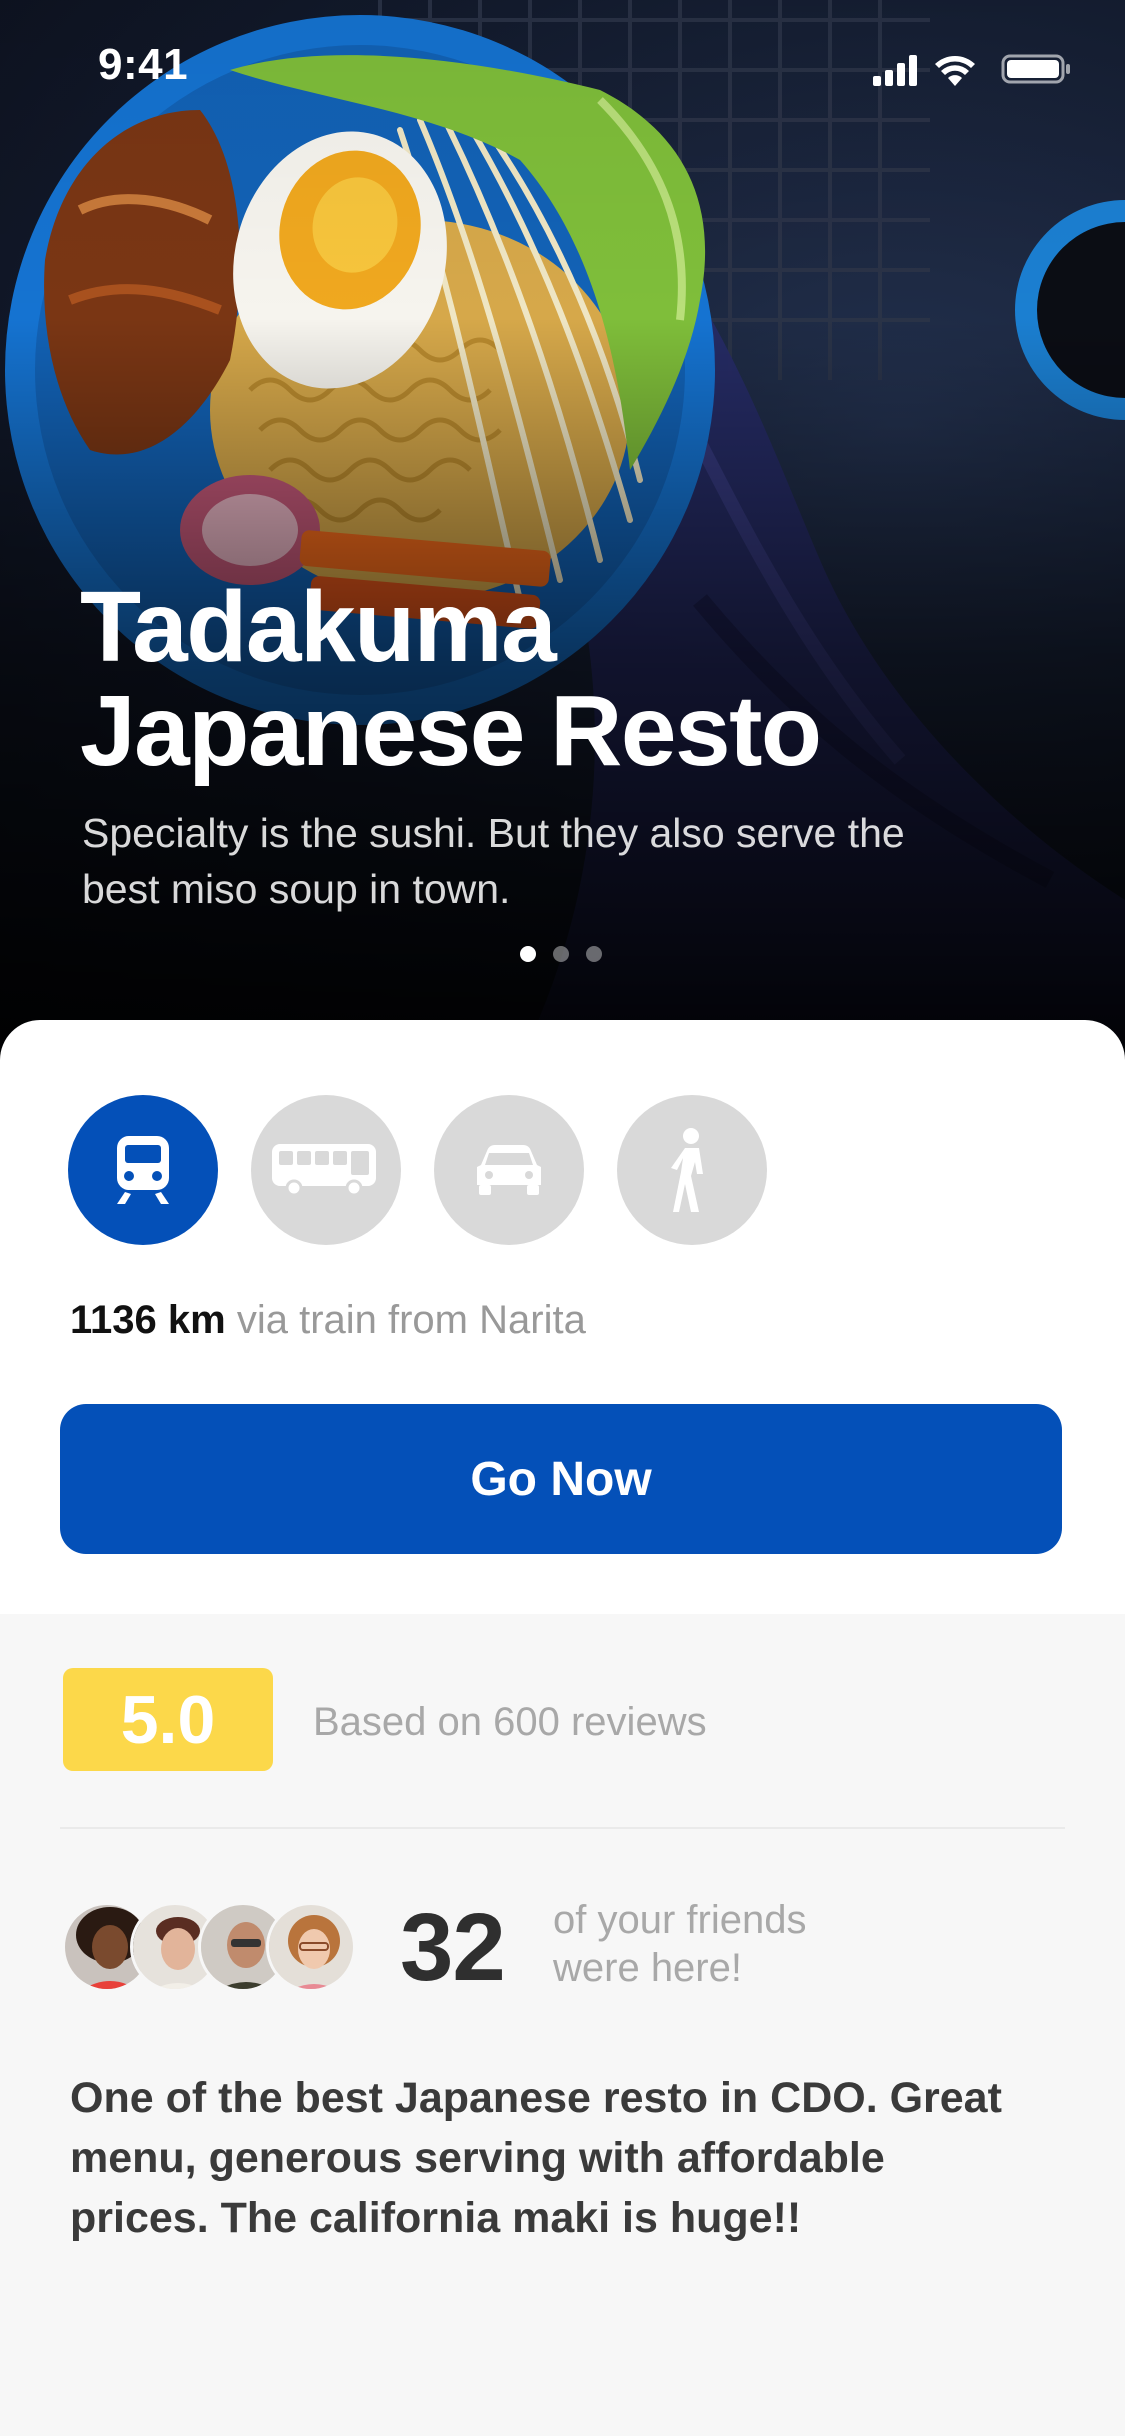  I want to click on title-line-2: Japanese Resto, so click(451, 731).